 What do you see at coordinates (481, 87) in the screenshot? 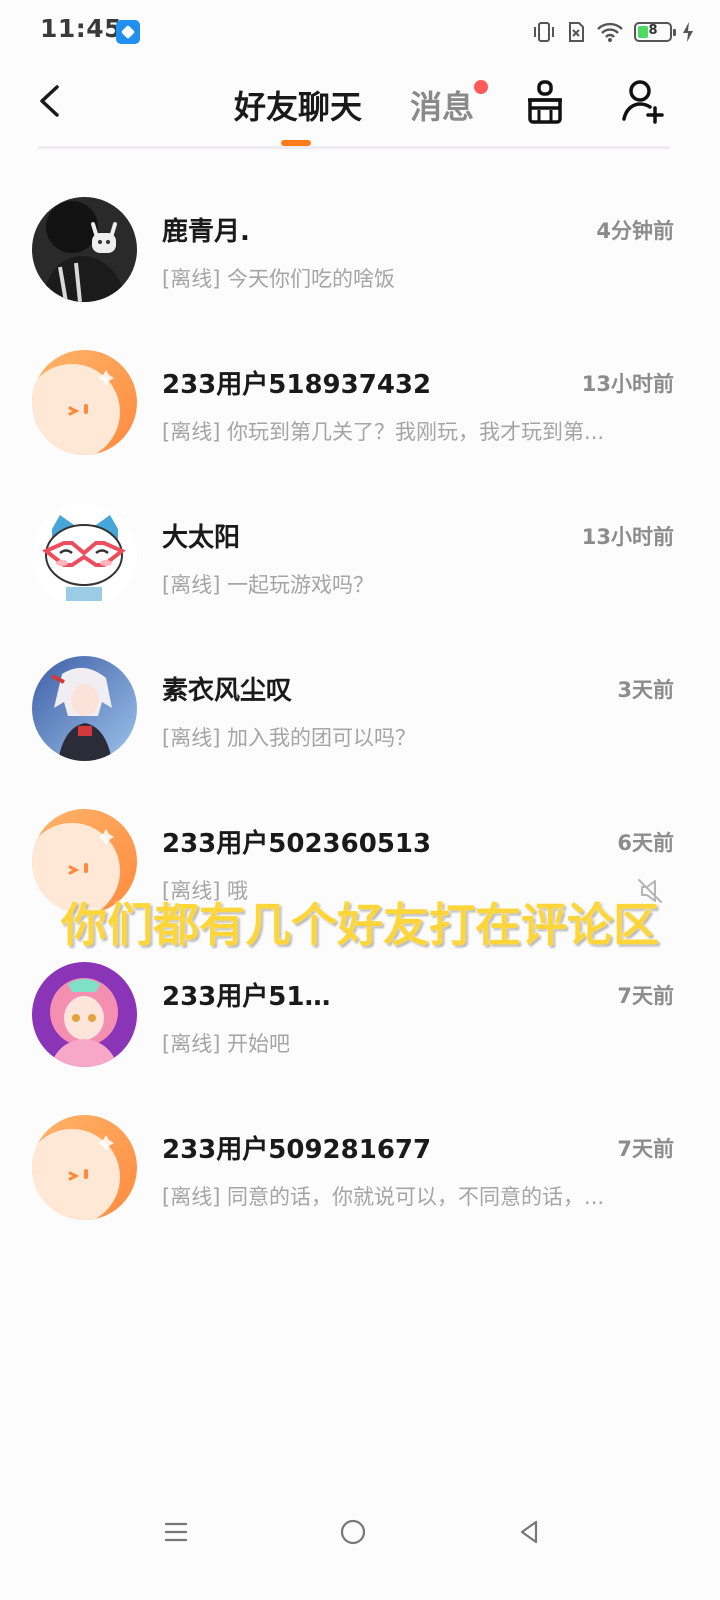
I see `unread-dot` at bounding box center [481, 87].